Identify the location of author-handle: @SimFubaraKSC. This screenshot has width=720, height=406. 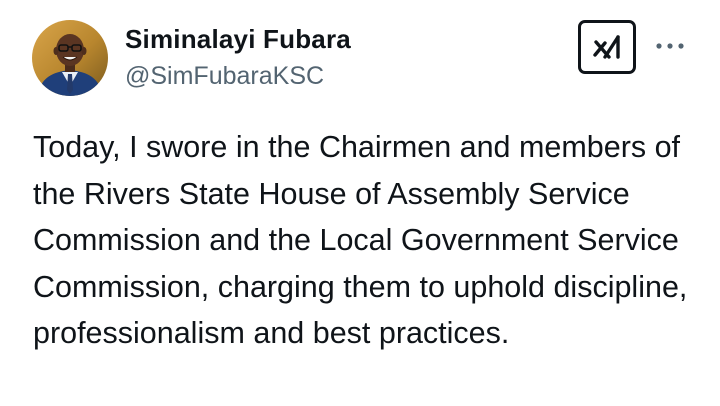
(224, 76).